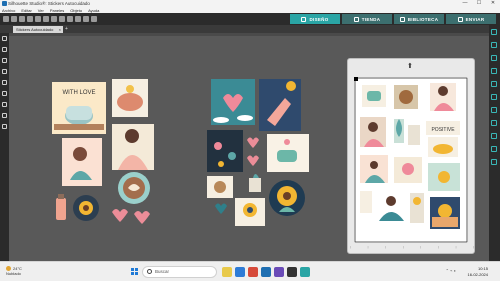 This screenshot has height=281, width=500. I want to click on menu-editar: Editar, so click(26, 10).